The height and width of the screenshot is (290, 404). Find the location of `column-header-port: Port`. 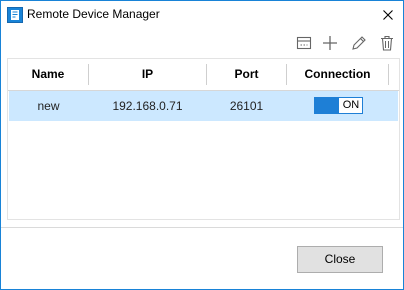

column-header-port: Port is located at coordinates (246, 74).